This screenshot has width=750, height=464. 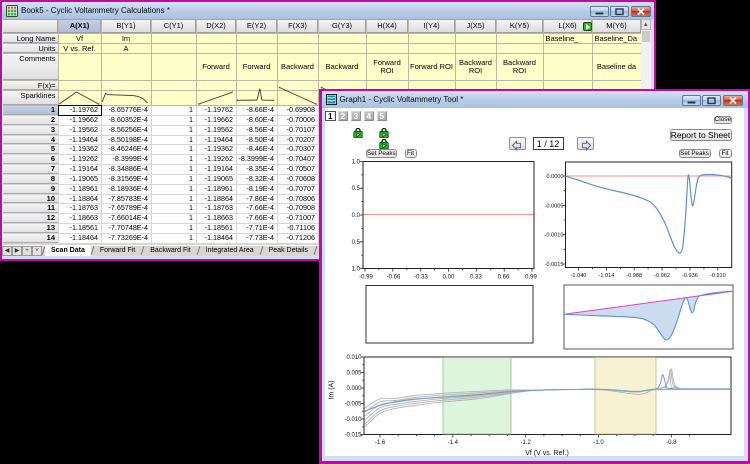 I want to click on svg-text: -1.2, so click(x=526, y=443).